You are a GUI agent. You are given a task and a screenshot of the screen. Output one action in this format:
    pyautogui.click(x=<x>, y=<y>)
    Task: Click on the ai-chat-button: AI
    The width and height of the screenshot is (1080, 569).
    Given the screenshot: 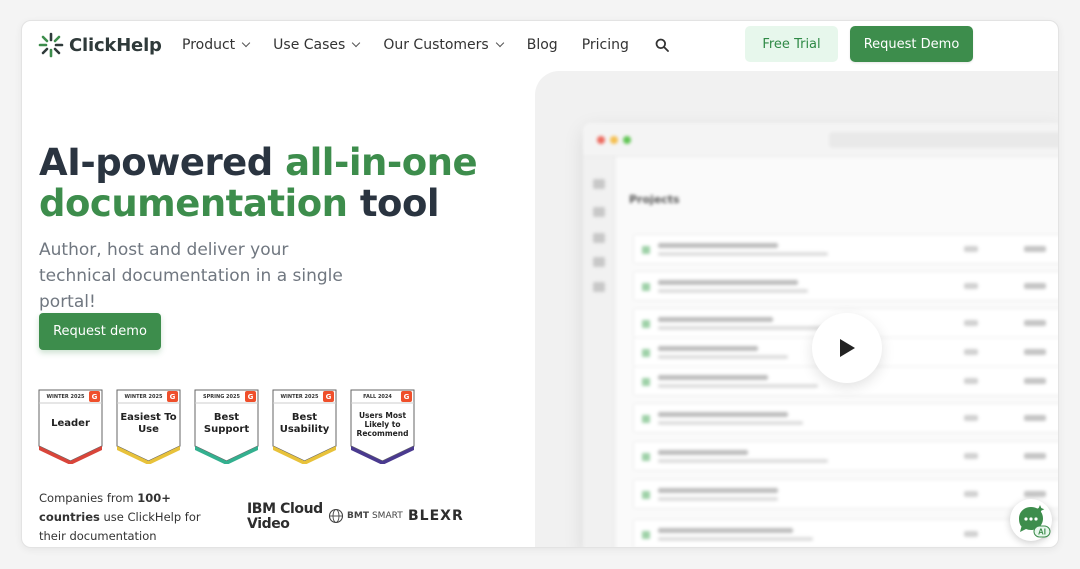 What is the action you would take?
    pyautogui.click(x=1031, y=520)
    